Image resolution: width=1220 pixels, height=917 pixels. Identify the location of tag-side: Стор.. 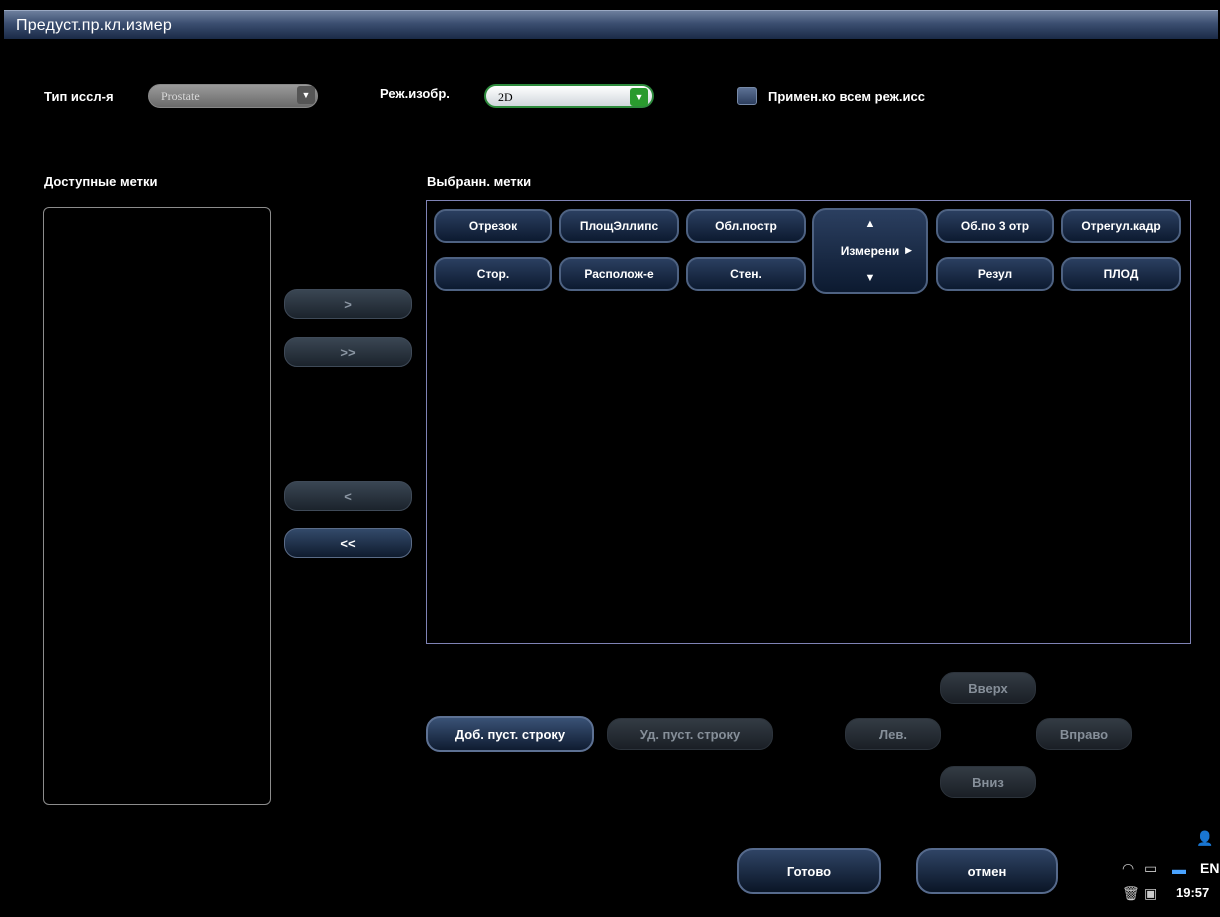
(493, 274).